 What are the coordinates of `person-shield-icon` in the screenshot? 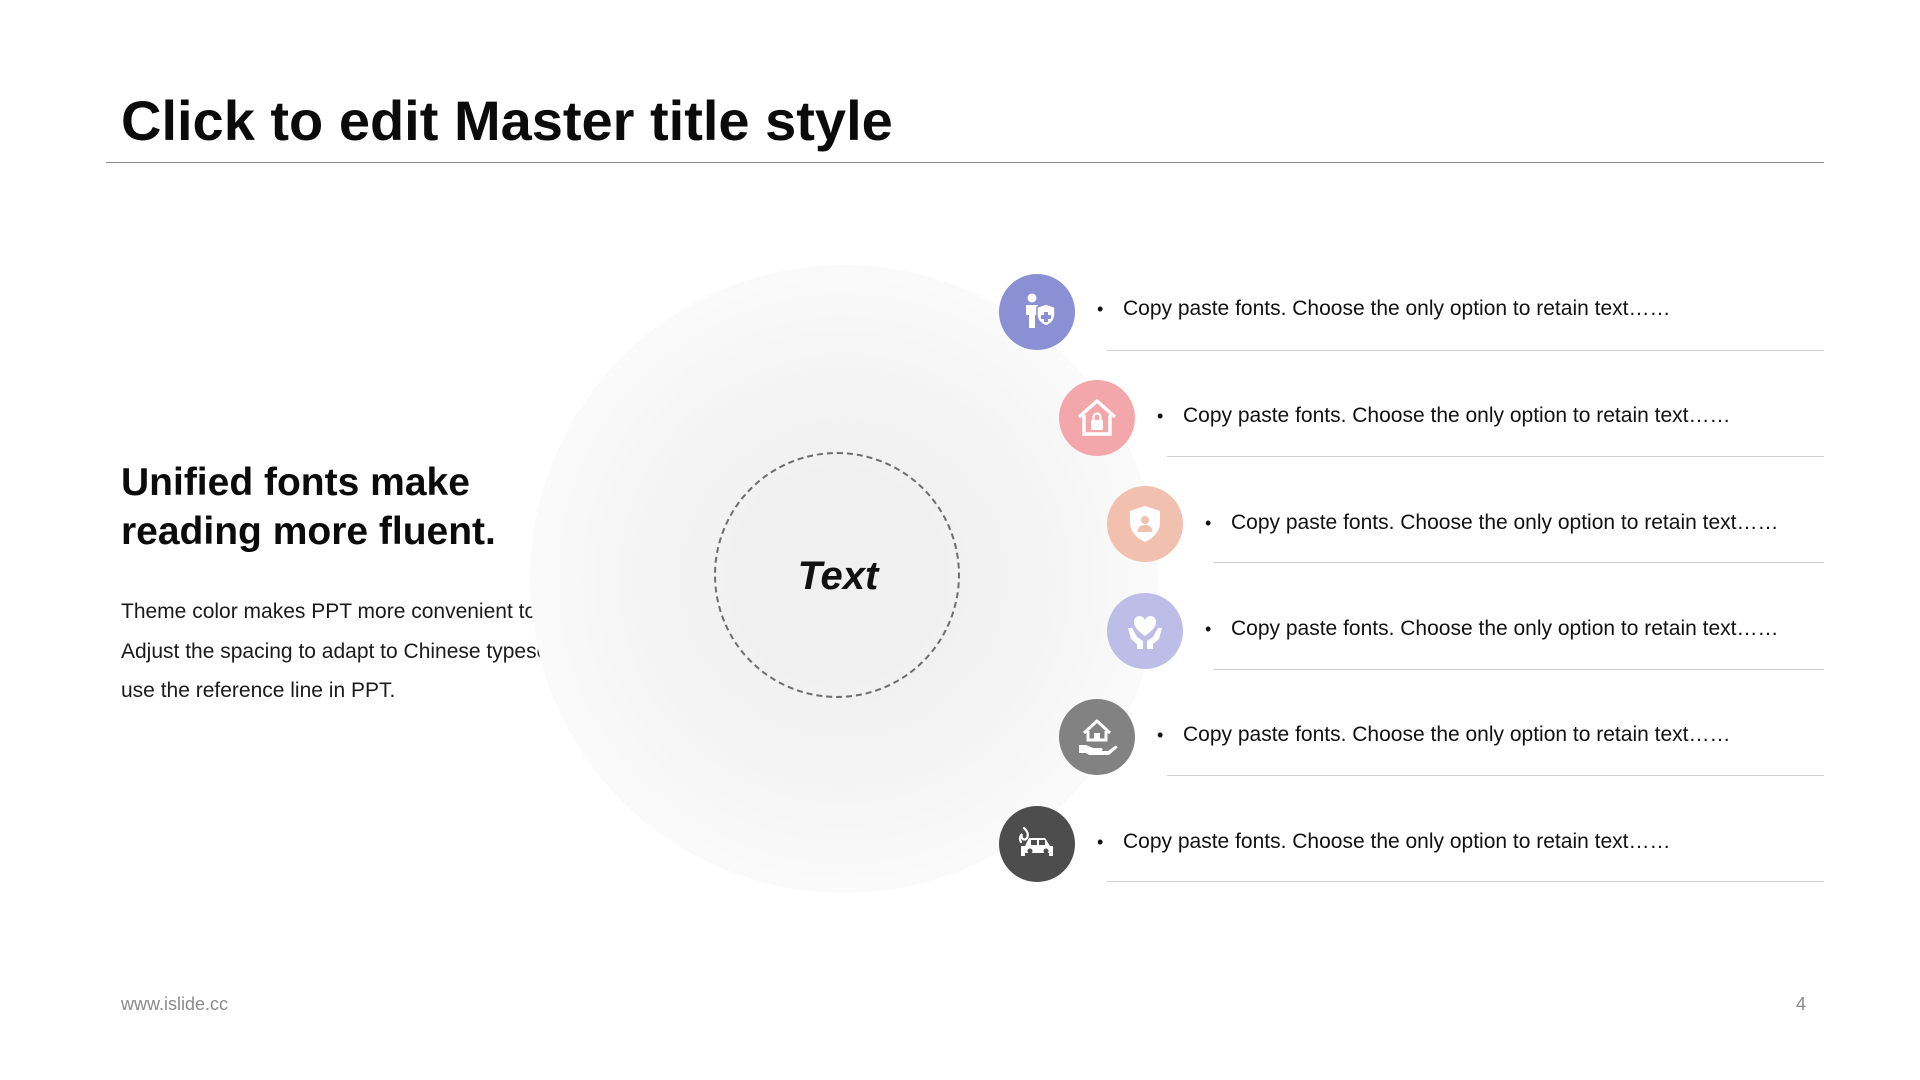 It's located at (1037, 312).